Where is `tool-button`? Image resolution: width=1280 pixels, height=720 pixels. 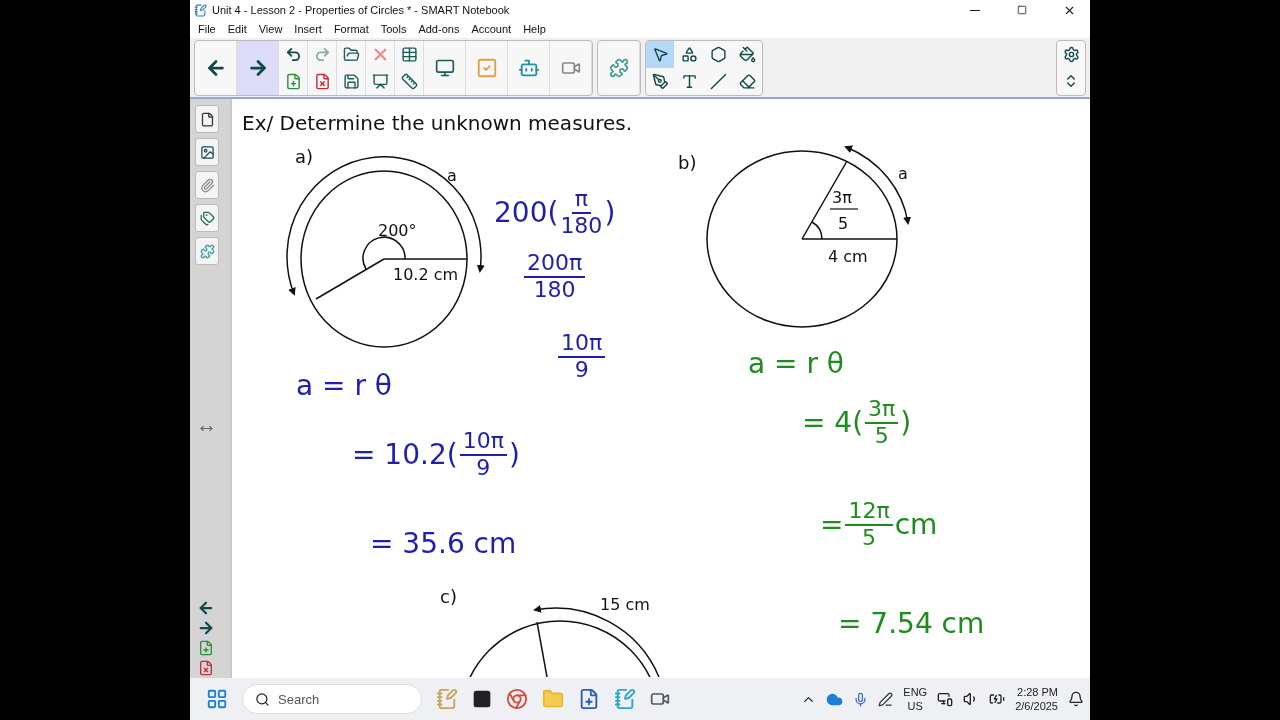 tool-button is located at coordinates (660, 54).